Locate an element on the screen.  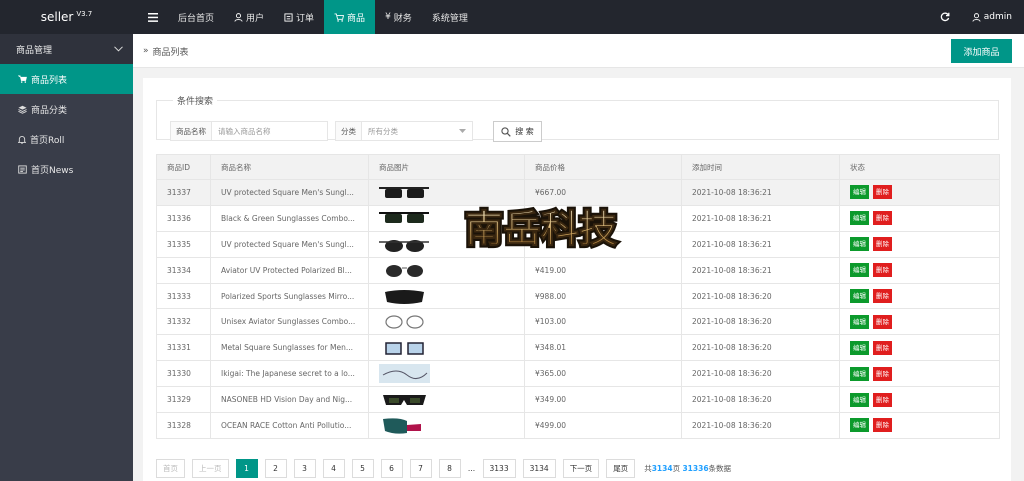
refresh-icon is located at coordinates (945, 17).